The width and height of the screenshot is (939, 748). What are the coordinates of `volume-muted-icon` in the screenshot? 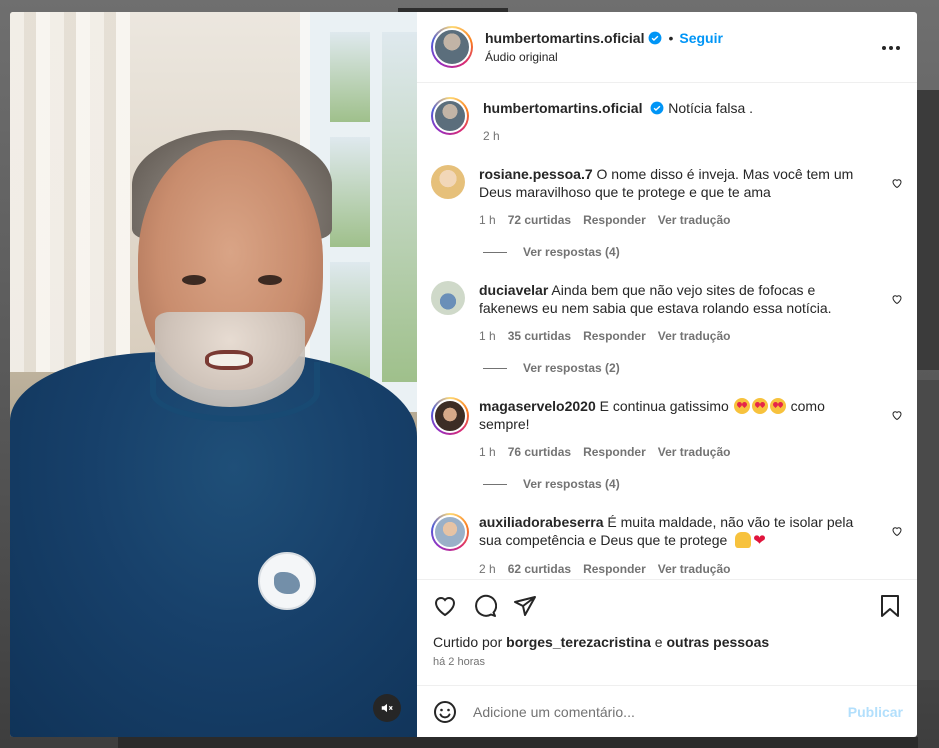 It's located at (387, 708).